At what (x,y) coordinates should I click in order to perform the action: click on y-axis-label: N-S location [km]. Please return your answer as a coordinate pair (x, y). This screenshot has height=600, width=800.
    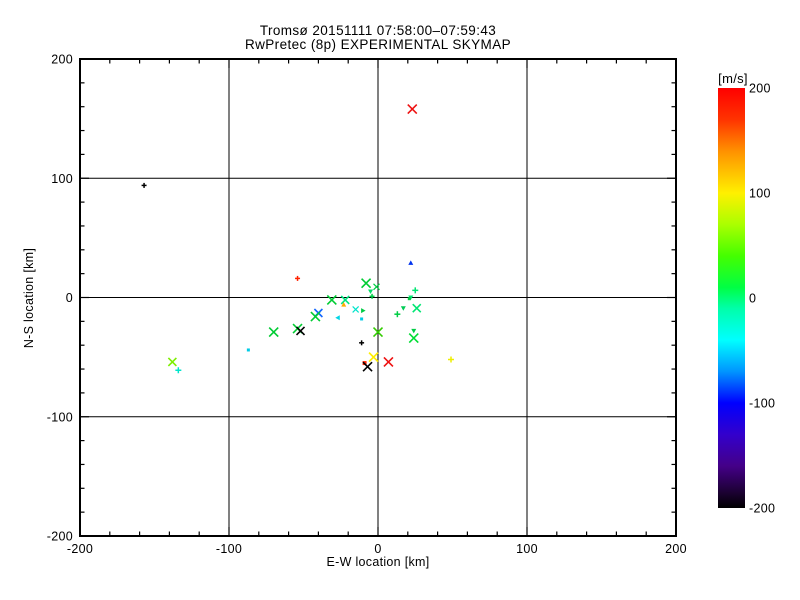
    Looking at the image, I should click on (29, 298).